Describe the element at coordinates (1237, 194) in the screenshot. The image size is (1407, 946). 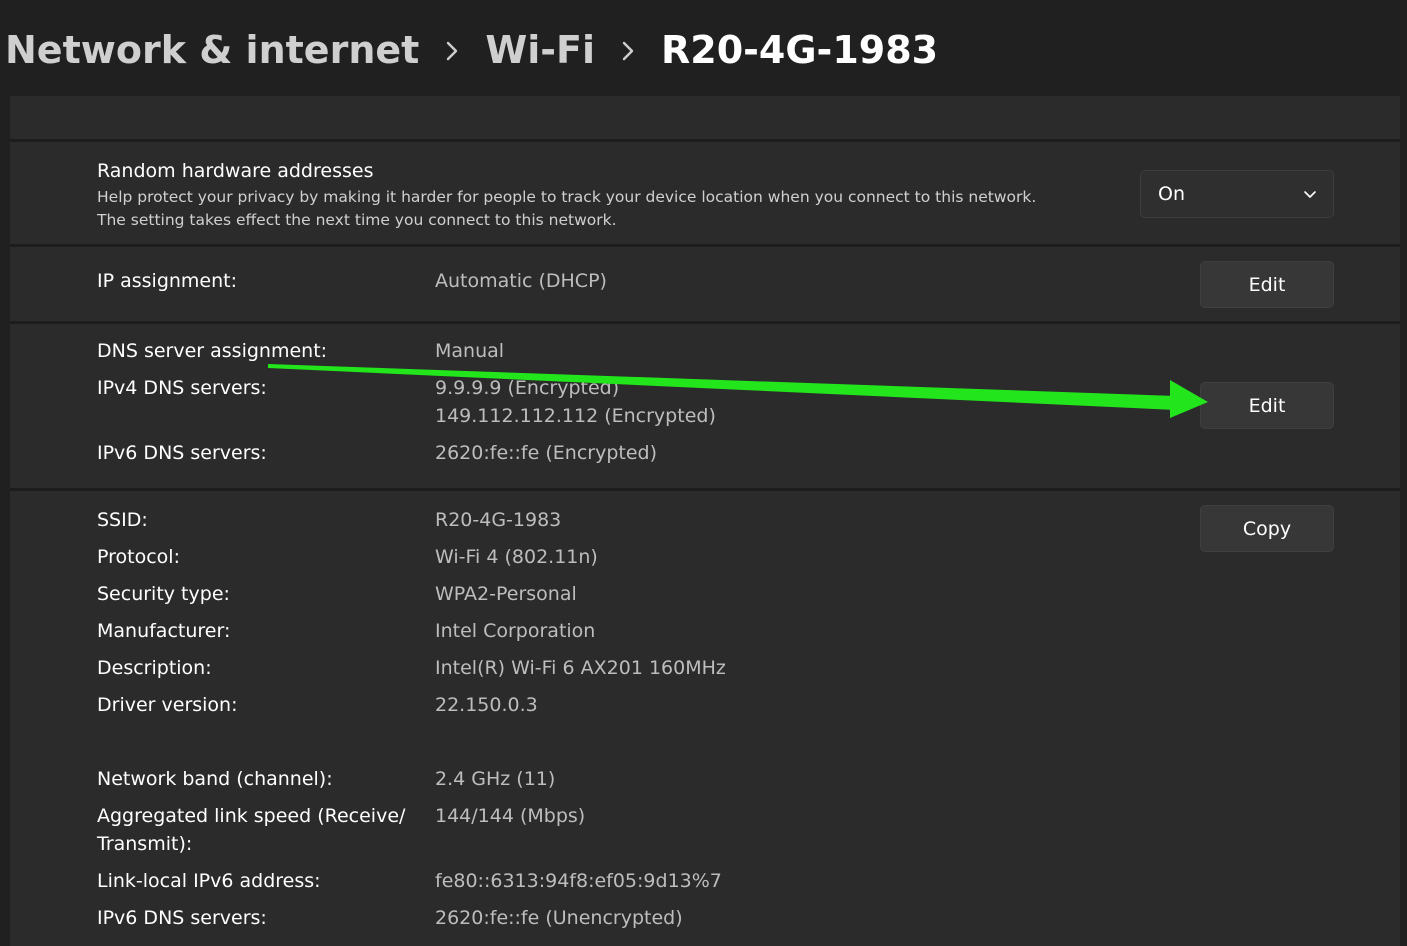
I see `random-hw-dropdown: On` at that location.